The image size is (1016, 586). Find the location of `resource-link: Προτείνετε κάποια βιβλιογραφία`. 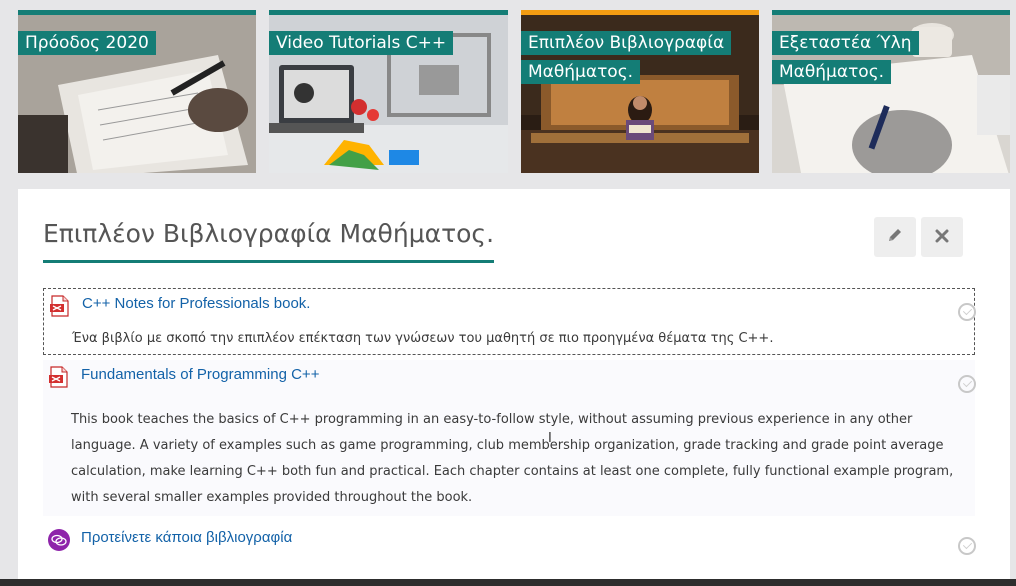

resource-link: Προτείνετε κάποια βιβλιογραφία is located at coordinates (186, 537).